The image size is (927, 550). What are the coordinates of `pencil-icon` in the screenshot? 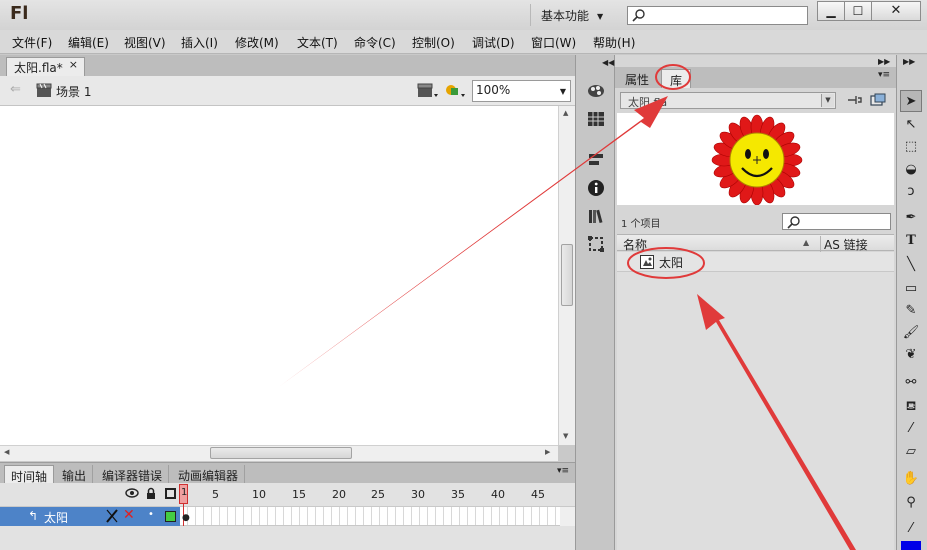 It's located at (112, 516).